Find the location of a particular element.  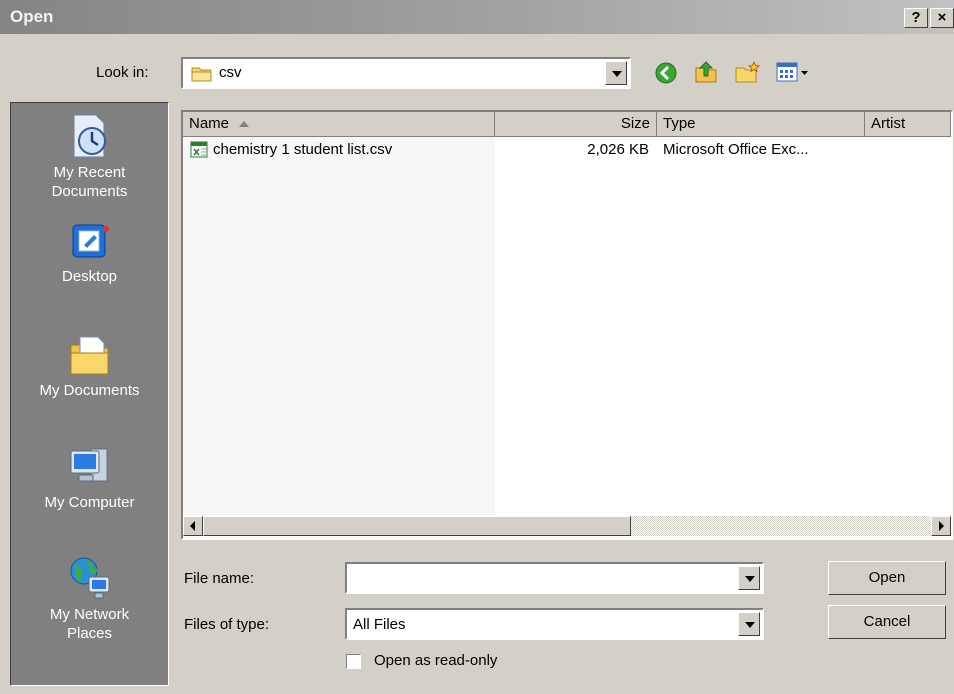

read-only-checkbox is located at coordinates (353, 661).